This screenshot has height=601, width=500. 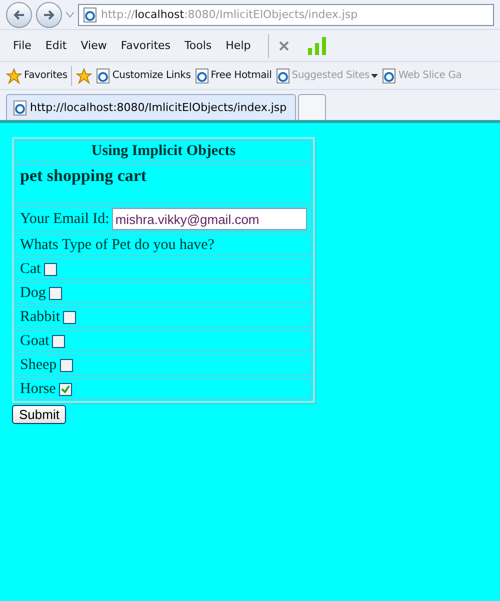 I want to click on menu-item: File, so click(x=22, y=45).